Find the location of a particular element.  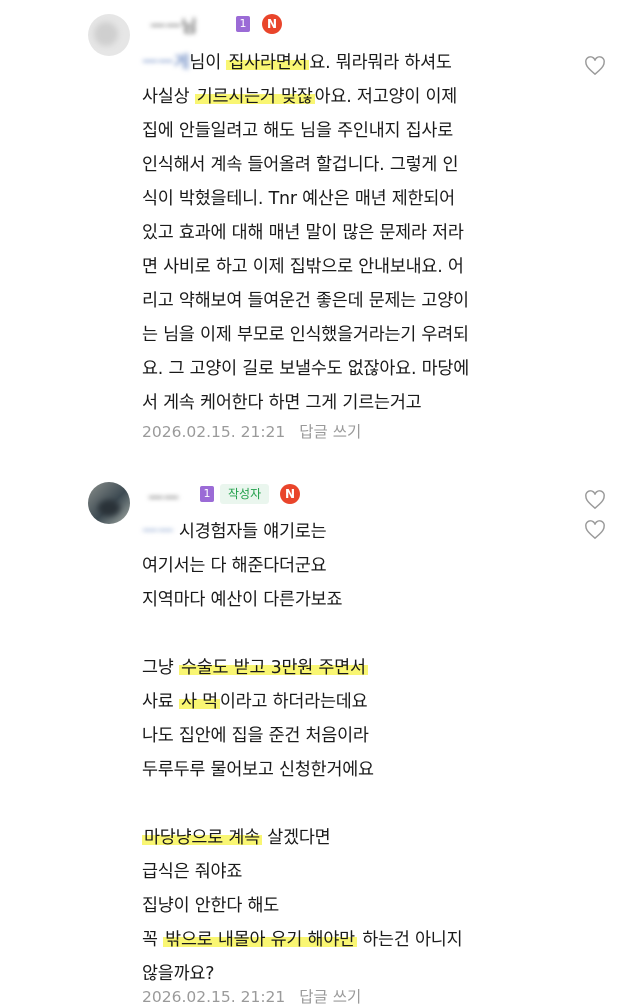

comment-line: 식이 박혔을테니. Tnr 예산은 매년 제한되어 is located at coordinates (298, 199).